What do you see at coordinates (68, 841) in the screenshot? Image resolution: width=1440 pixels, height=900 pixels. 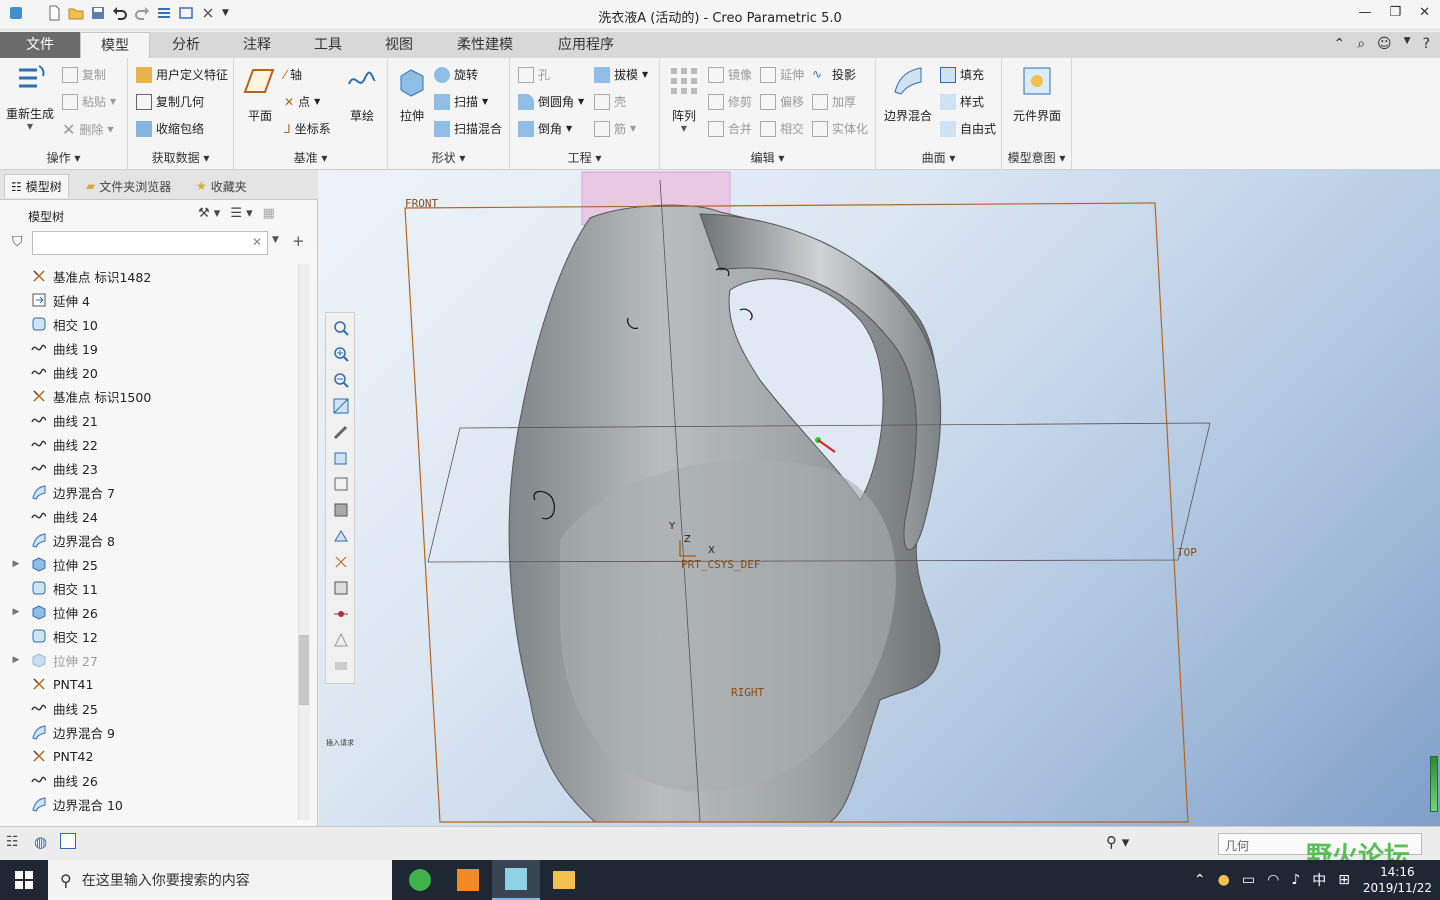 I see `full-screen-icon` at bounding box center [68, 841].